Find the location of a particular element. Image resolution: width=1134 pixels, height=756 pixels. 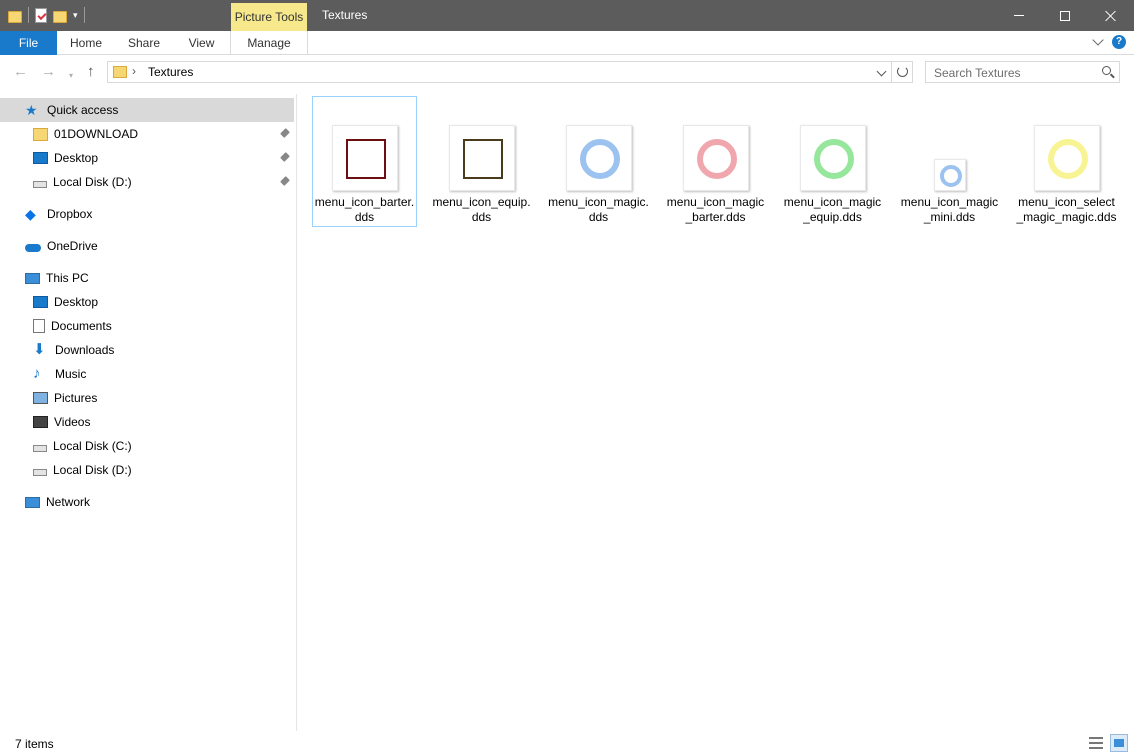

title-bar: ▾ Picture Tools Textures is located at coordinates (567, 15).